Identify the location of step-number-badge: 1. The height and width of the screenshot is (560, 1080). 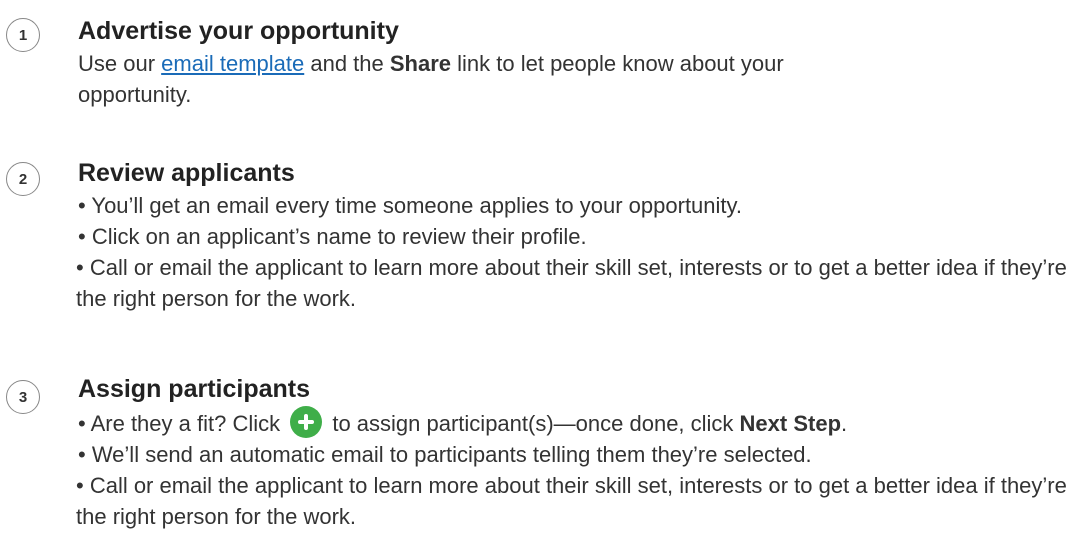
(23, 35).